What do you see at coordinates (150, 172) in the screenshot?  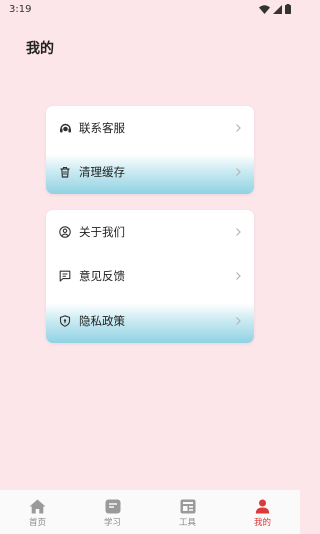 I see `menu-item-clear-cache: 清理缓存` at bounding box center [150, 172].